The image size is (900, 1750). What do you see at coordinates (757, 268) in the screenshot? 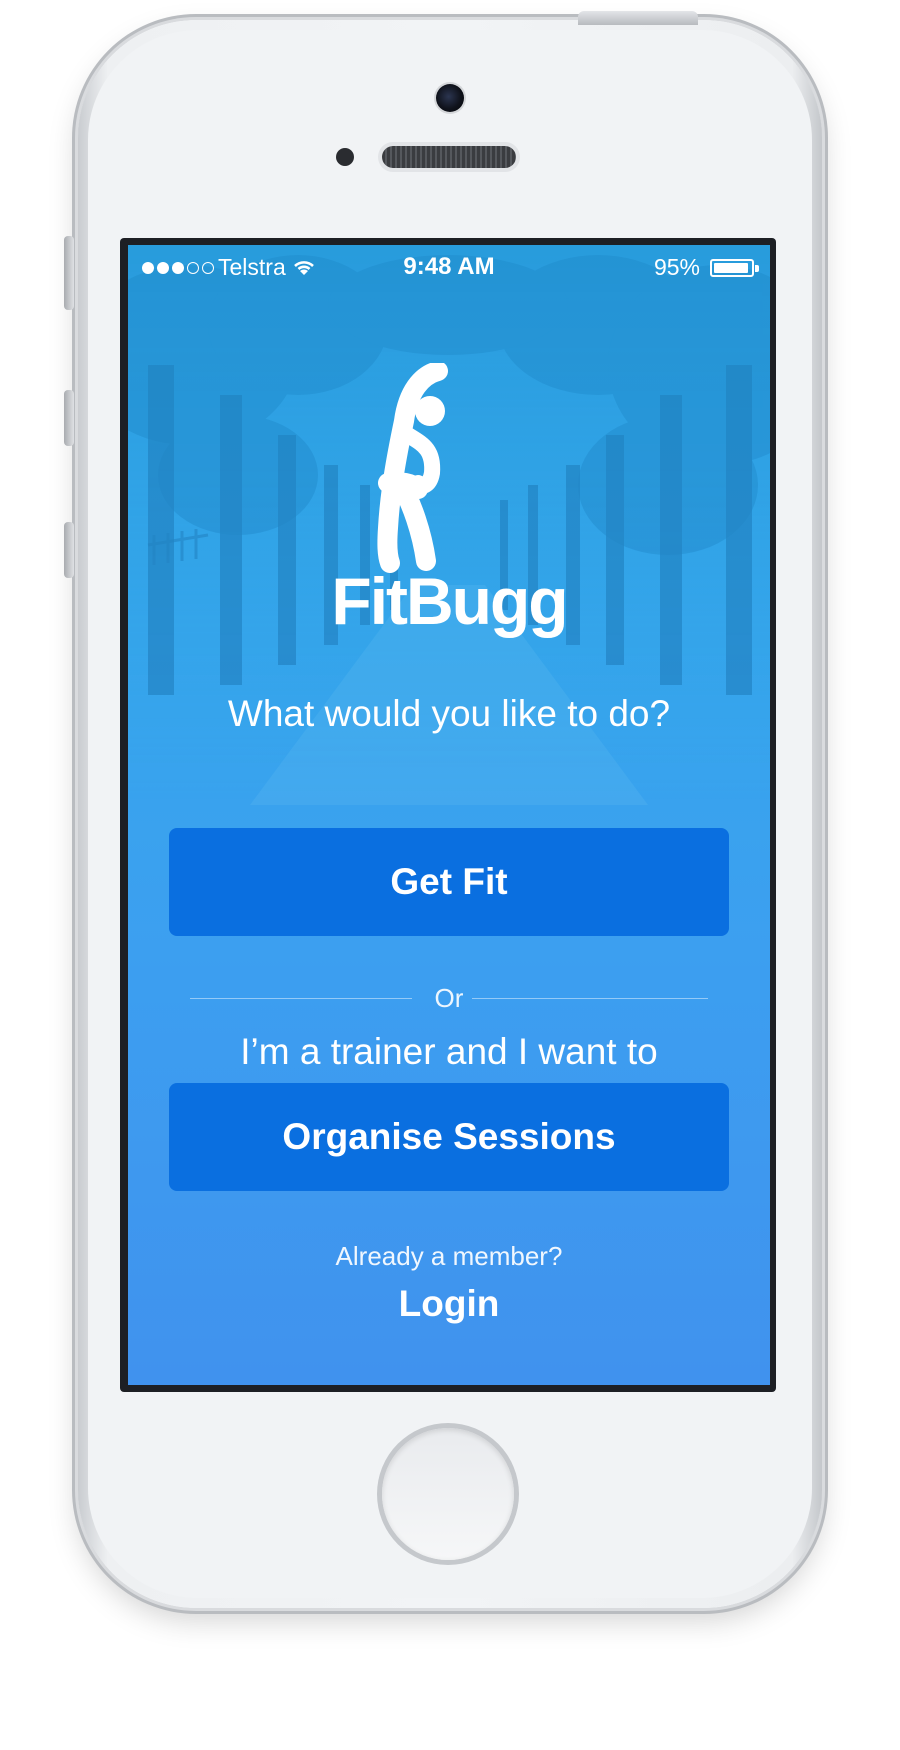
I see `battery-tip` at bounding box center [757, 268].